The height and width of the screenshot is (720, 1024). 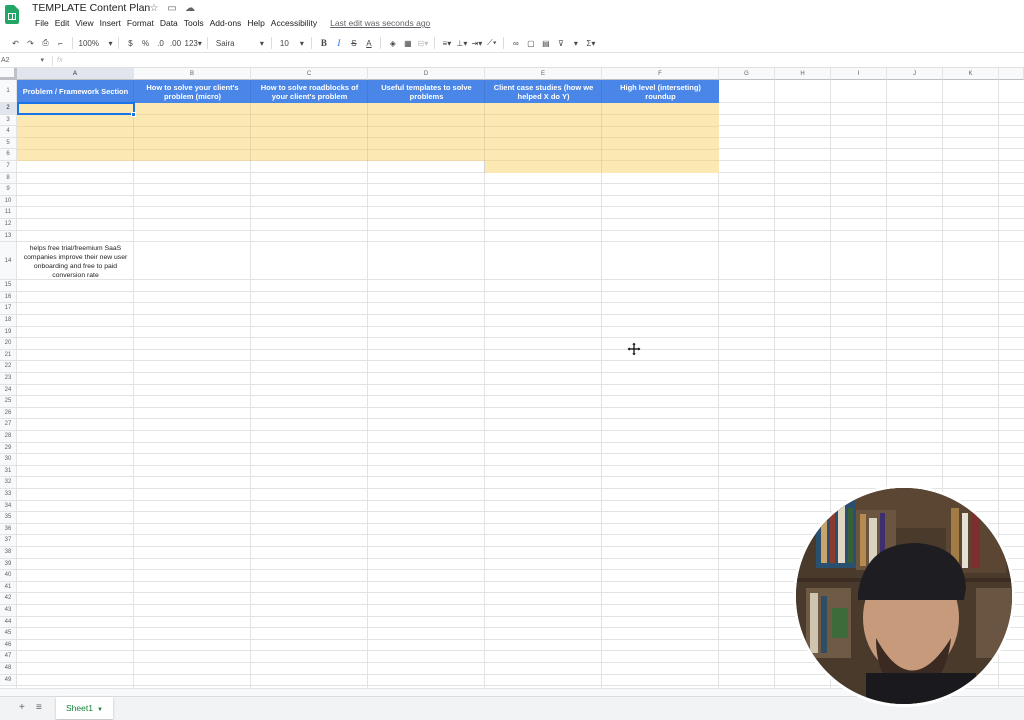 I want to click on merge-cells-icon: ⊟▾, so click(x=423, y=43).